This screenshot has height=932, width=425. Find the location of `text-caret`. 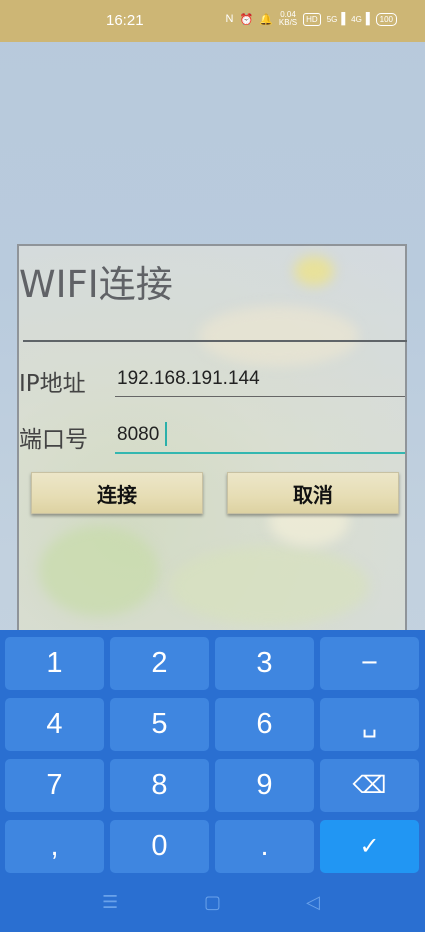

text-caret is located at coordinates (166, 434).